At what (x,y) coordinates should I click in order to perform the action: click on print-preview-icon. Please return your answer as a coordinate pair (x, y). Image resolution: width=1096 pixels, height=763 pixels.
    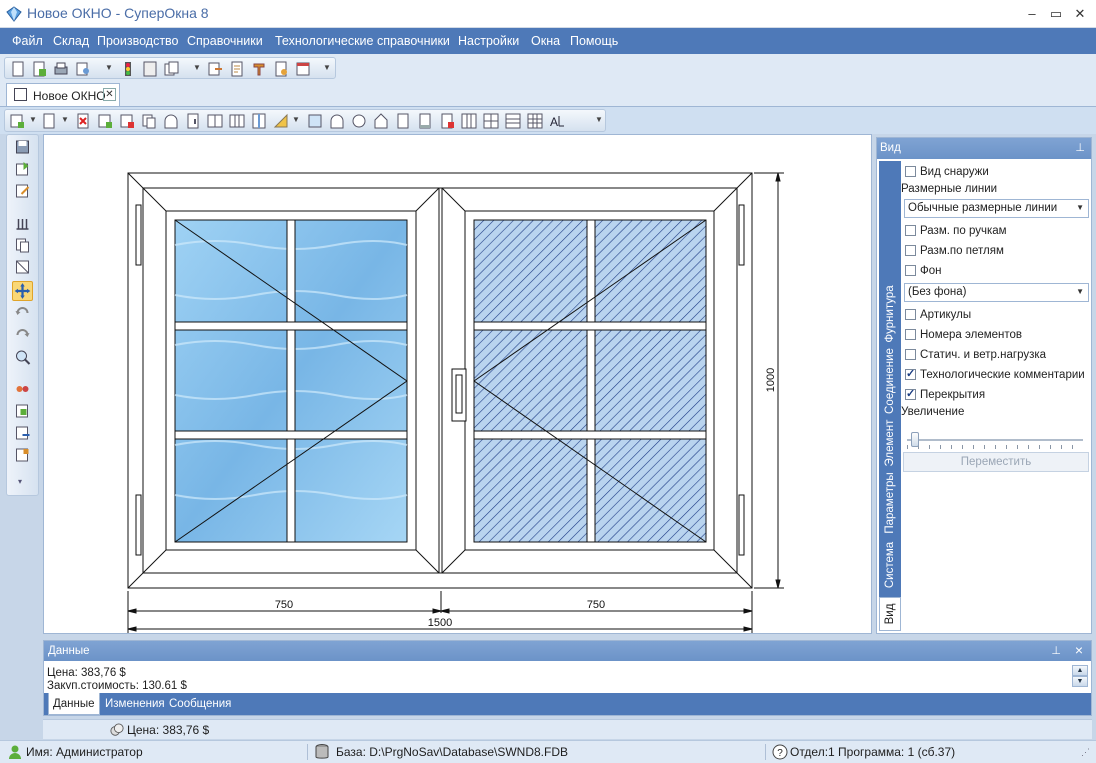
    Looking at the image, I should click on (83, 69).